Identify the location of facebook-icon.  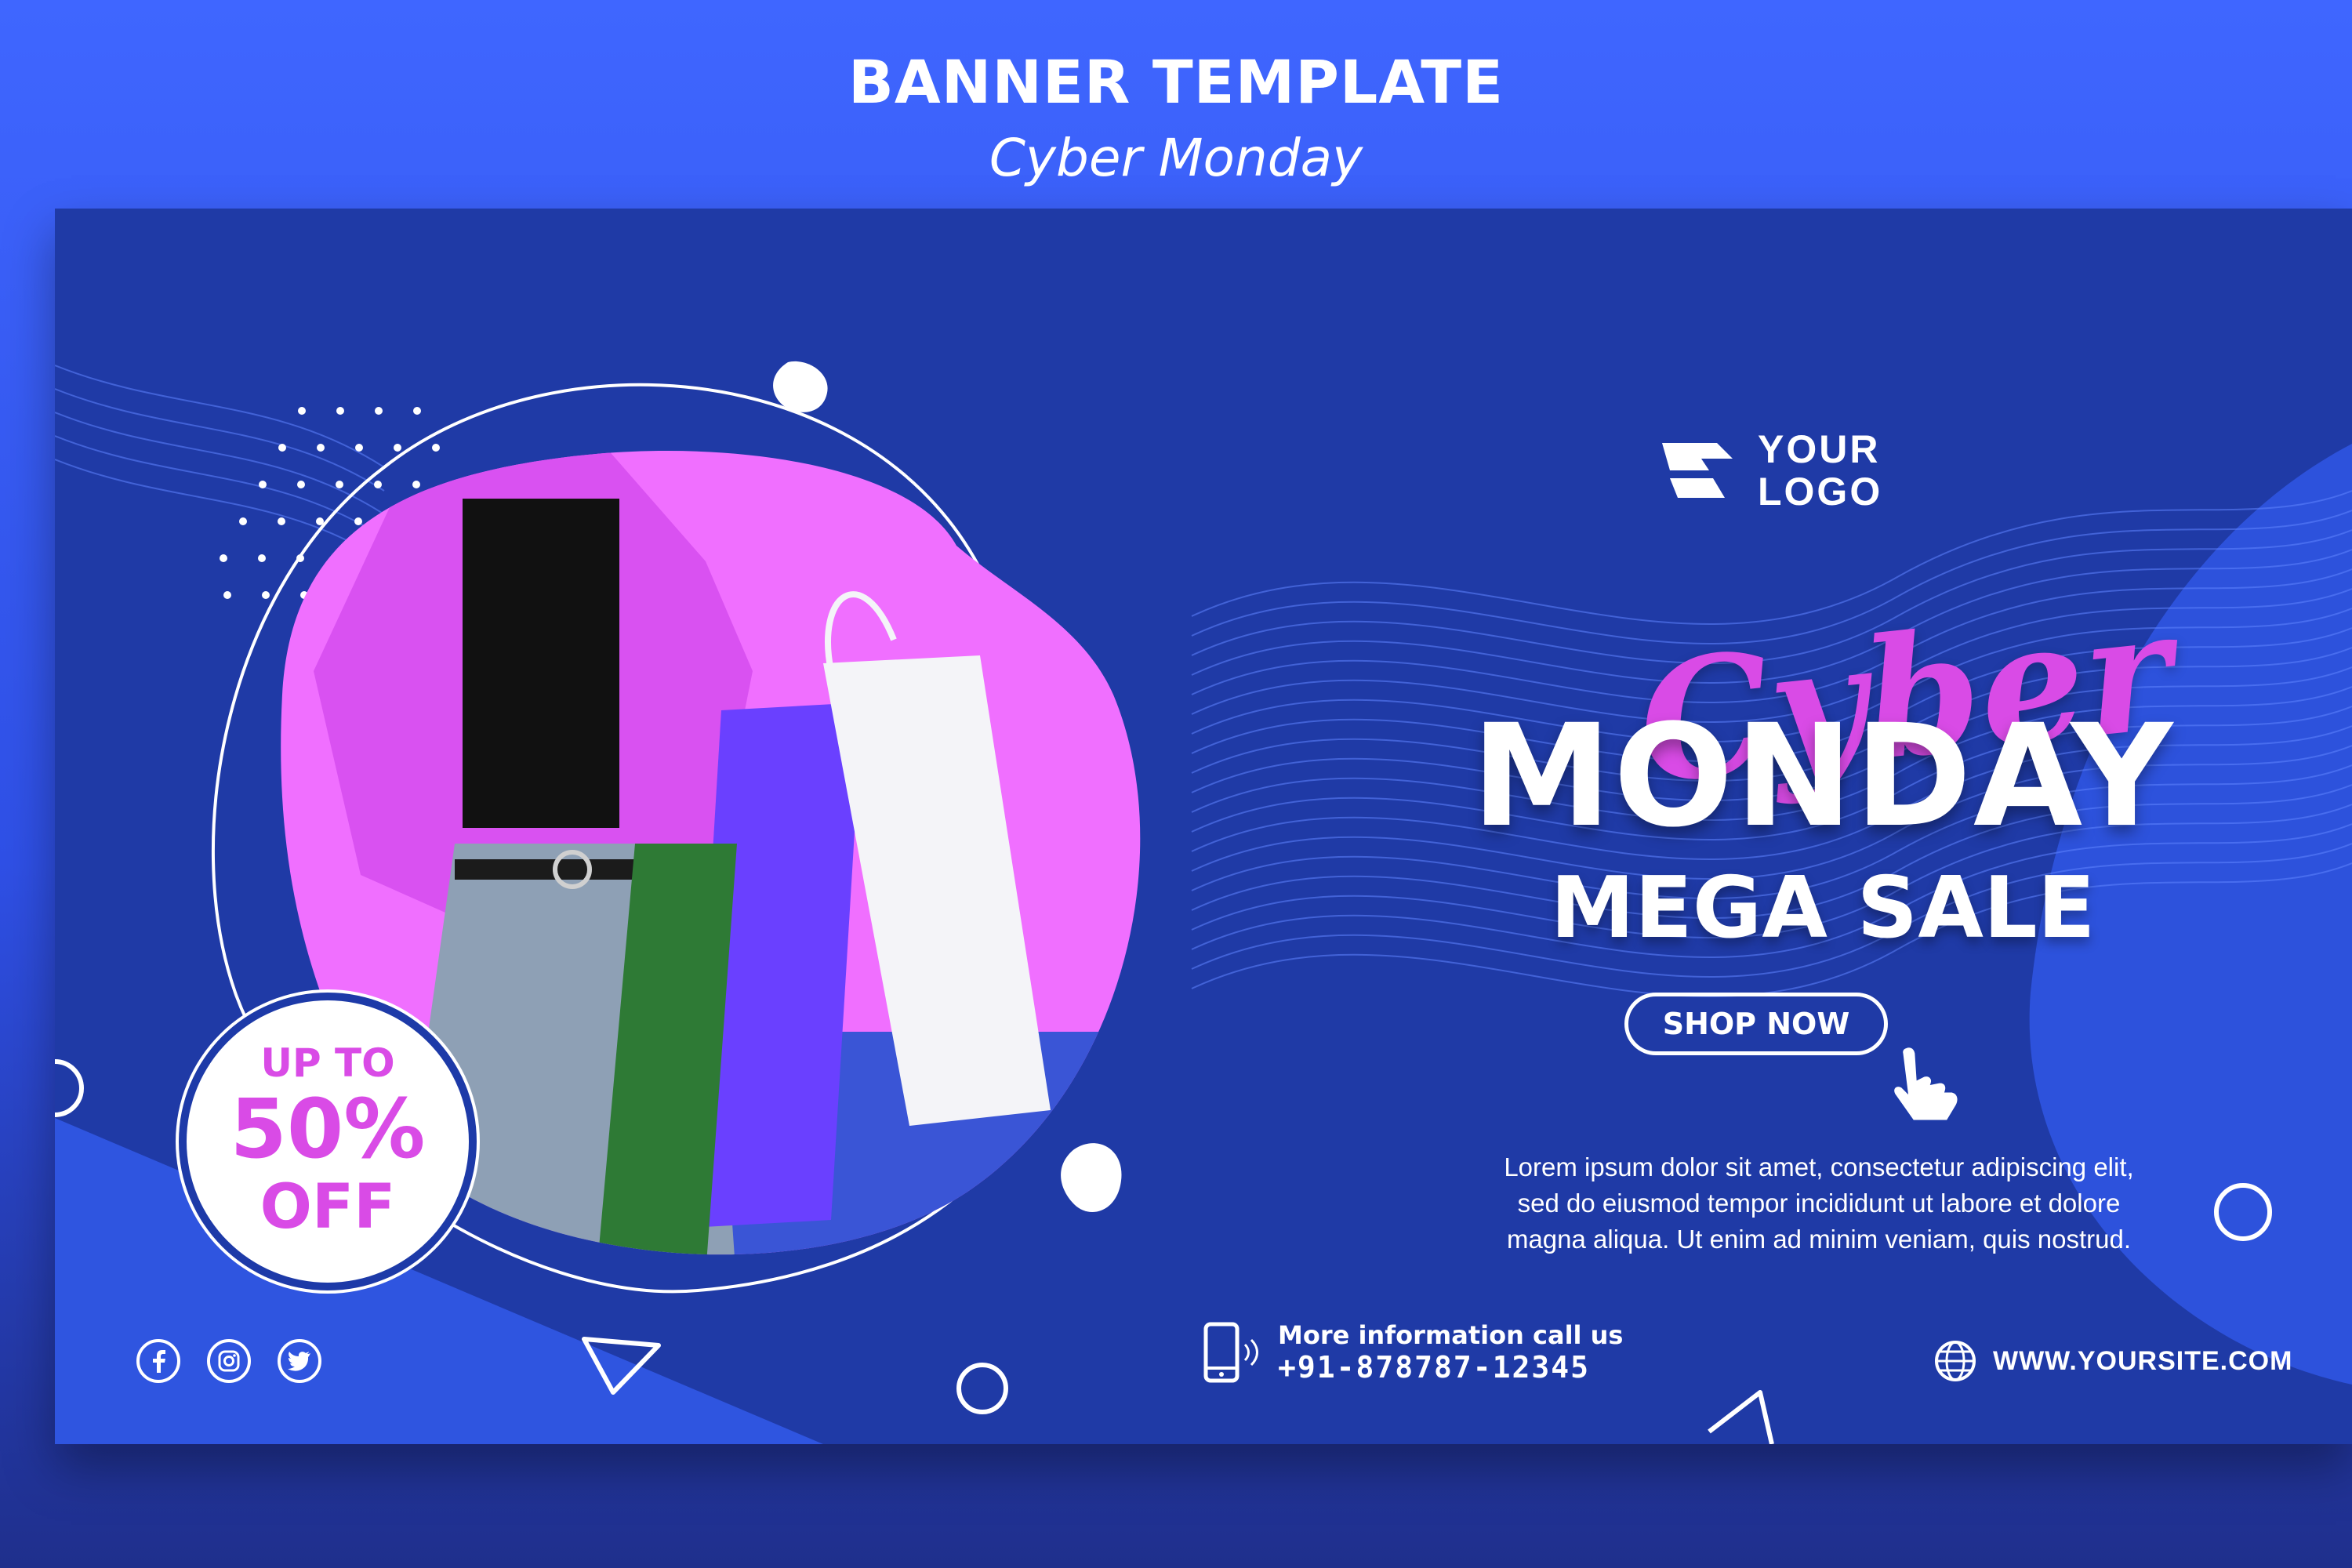
(158, 1361).